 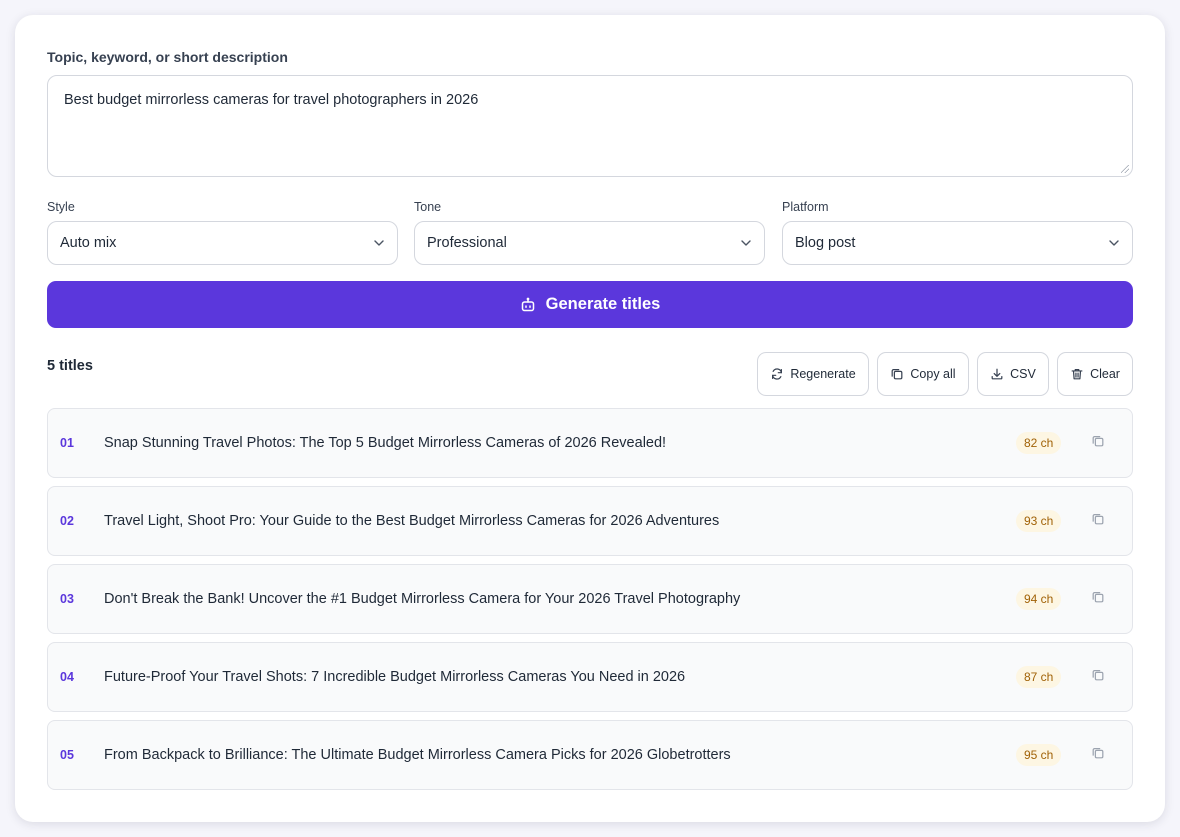 What do you see at coordinates (67, 755) in the screenshot?
I see `row-number: 05` at bounding box center [67, 755].